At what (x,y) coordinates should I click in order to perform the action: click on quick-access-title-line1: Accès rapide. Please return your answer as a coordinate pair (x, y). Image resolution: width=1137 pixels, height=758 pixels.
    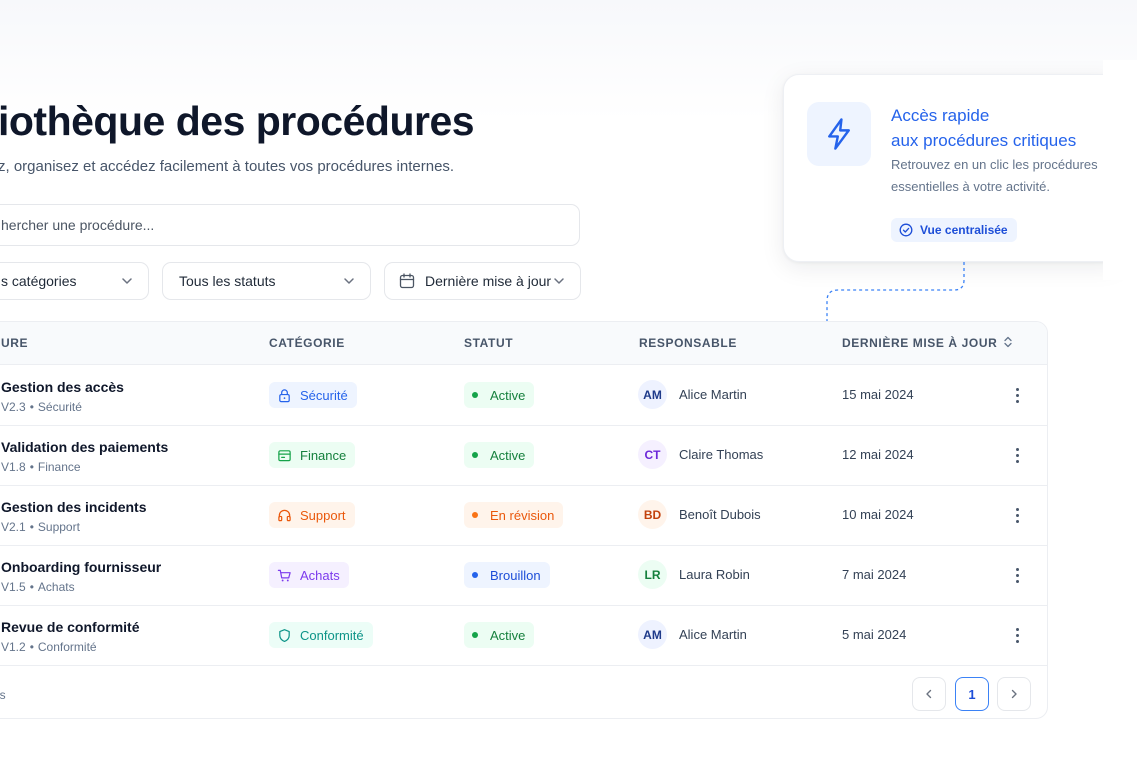
    Looking at the image, I should click on (940, 115).